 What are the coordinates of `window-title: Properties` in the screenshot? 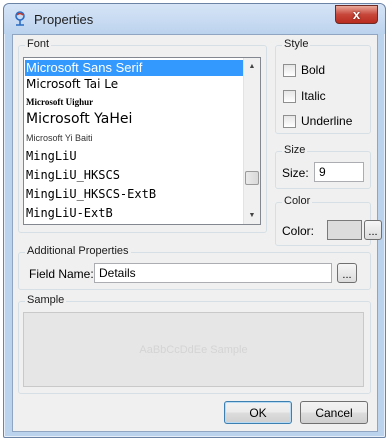 It's located at (64, 19).